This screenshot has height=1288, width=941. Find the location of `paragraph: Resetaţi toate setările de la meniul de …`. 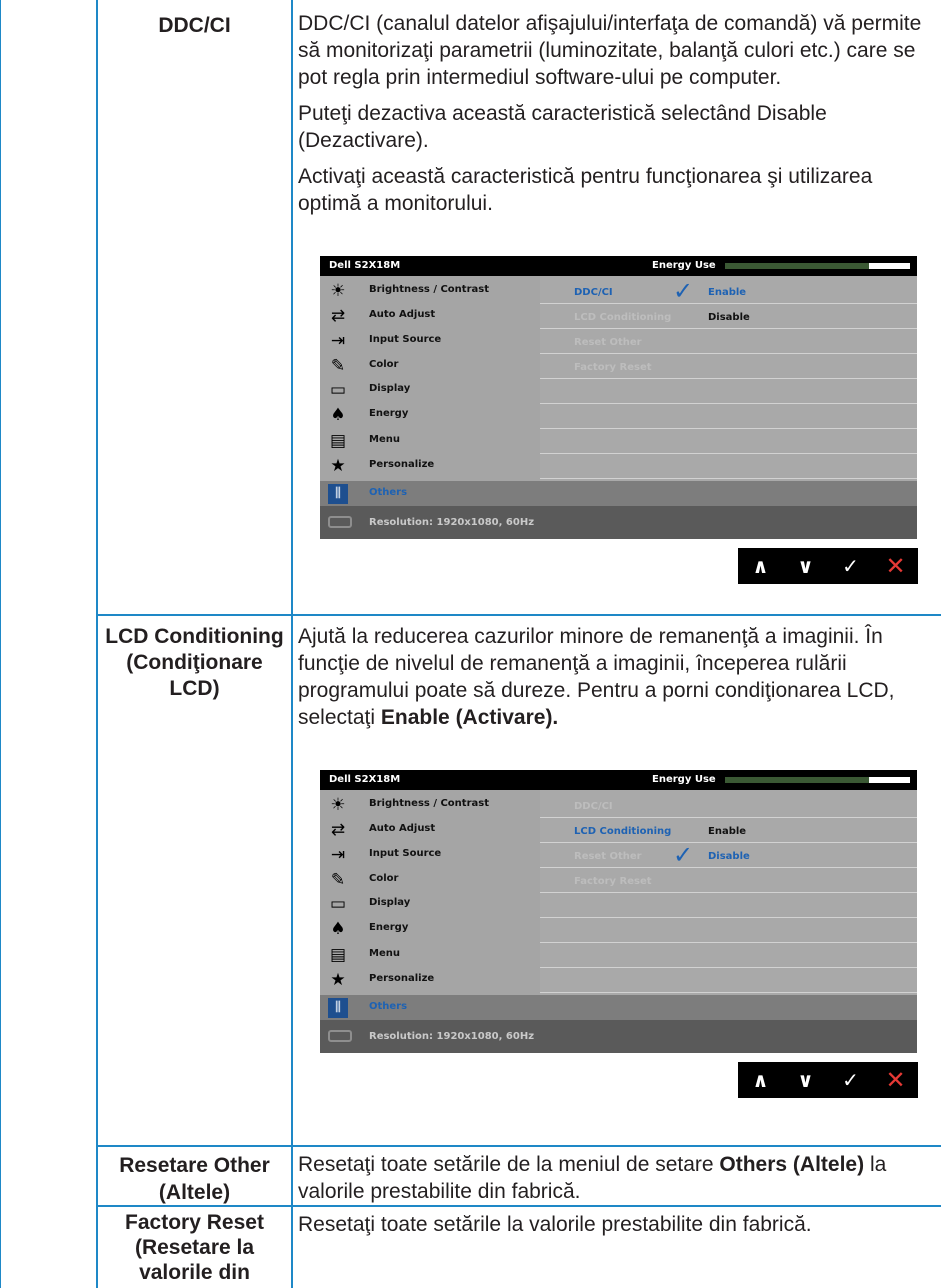

paragraph: Resetaţi toate setările de la meniul de … is located at coordinates (592, 1178).